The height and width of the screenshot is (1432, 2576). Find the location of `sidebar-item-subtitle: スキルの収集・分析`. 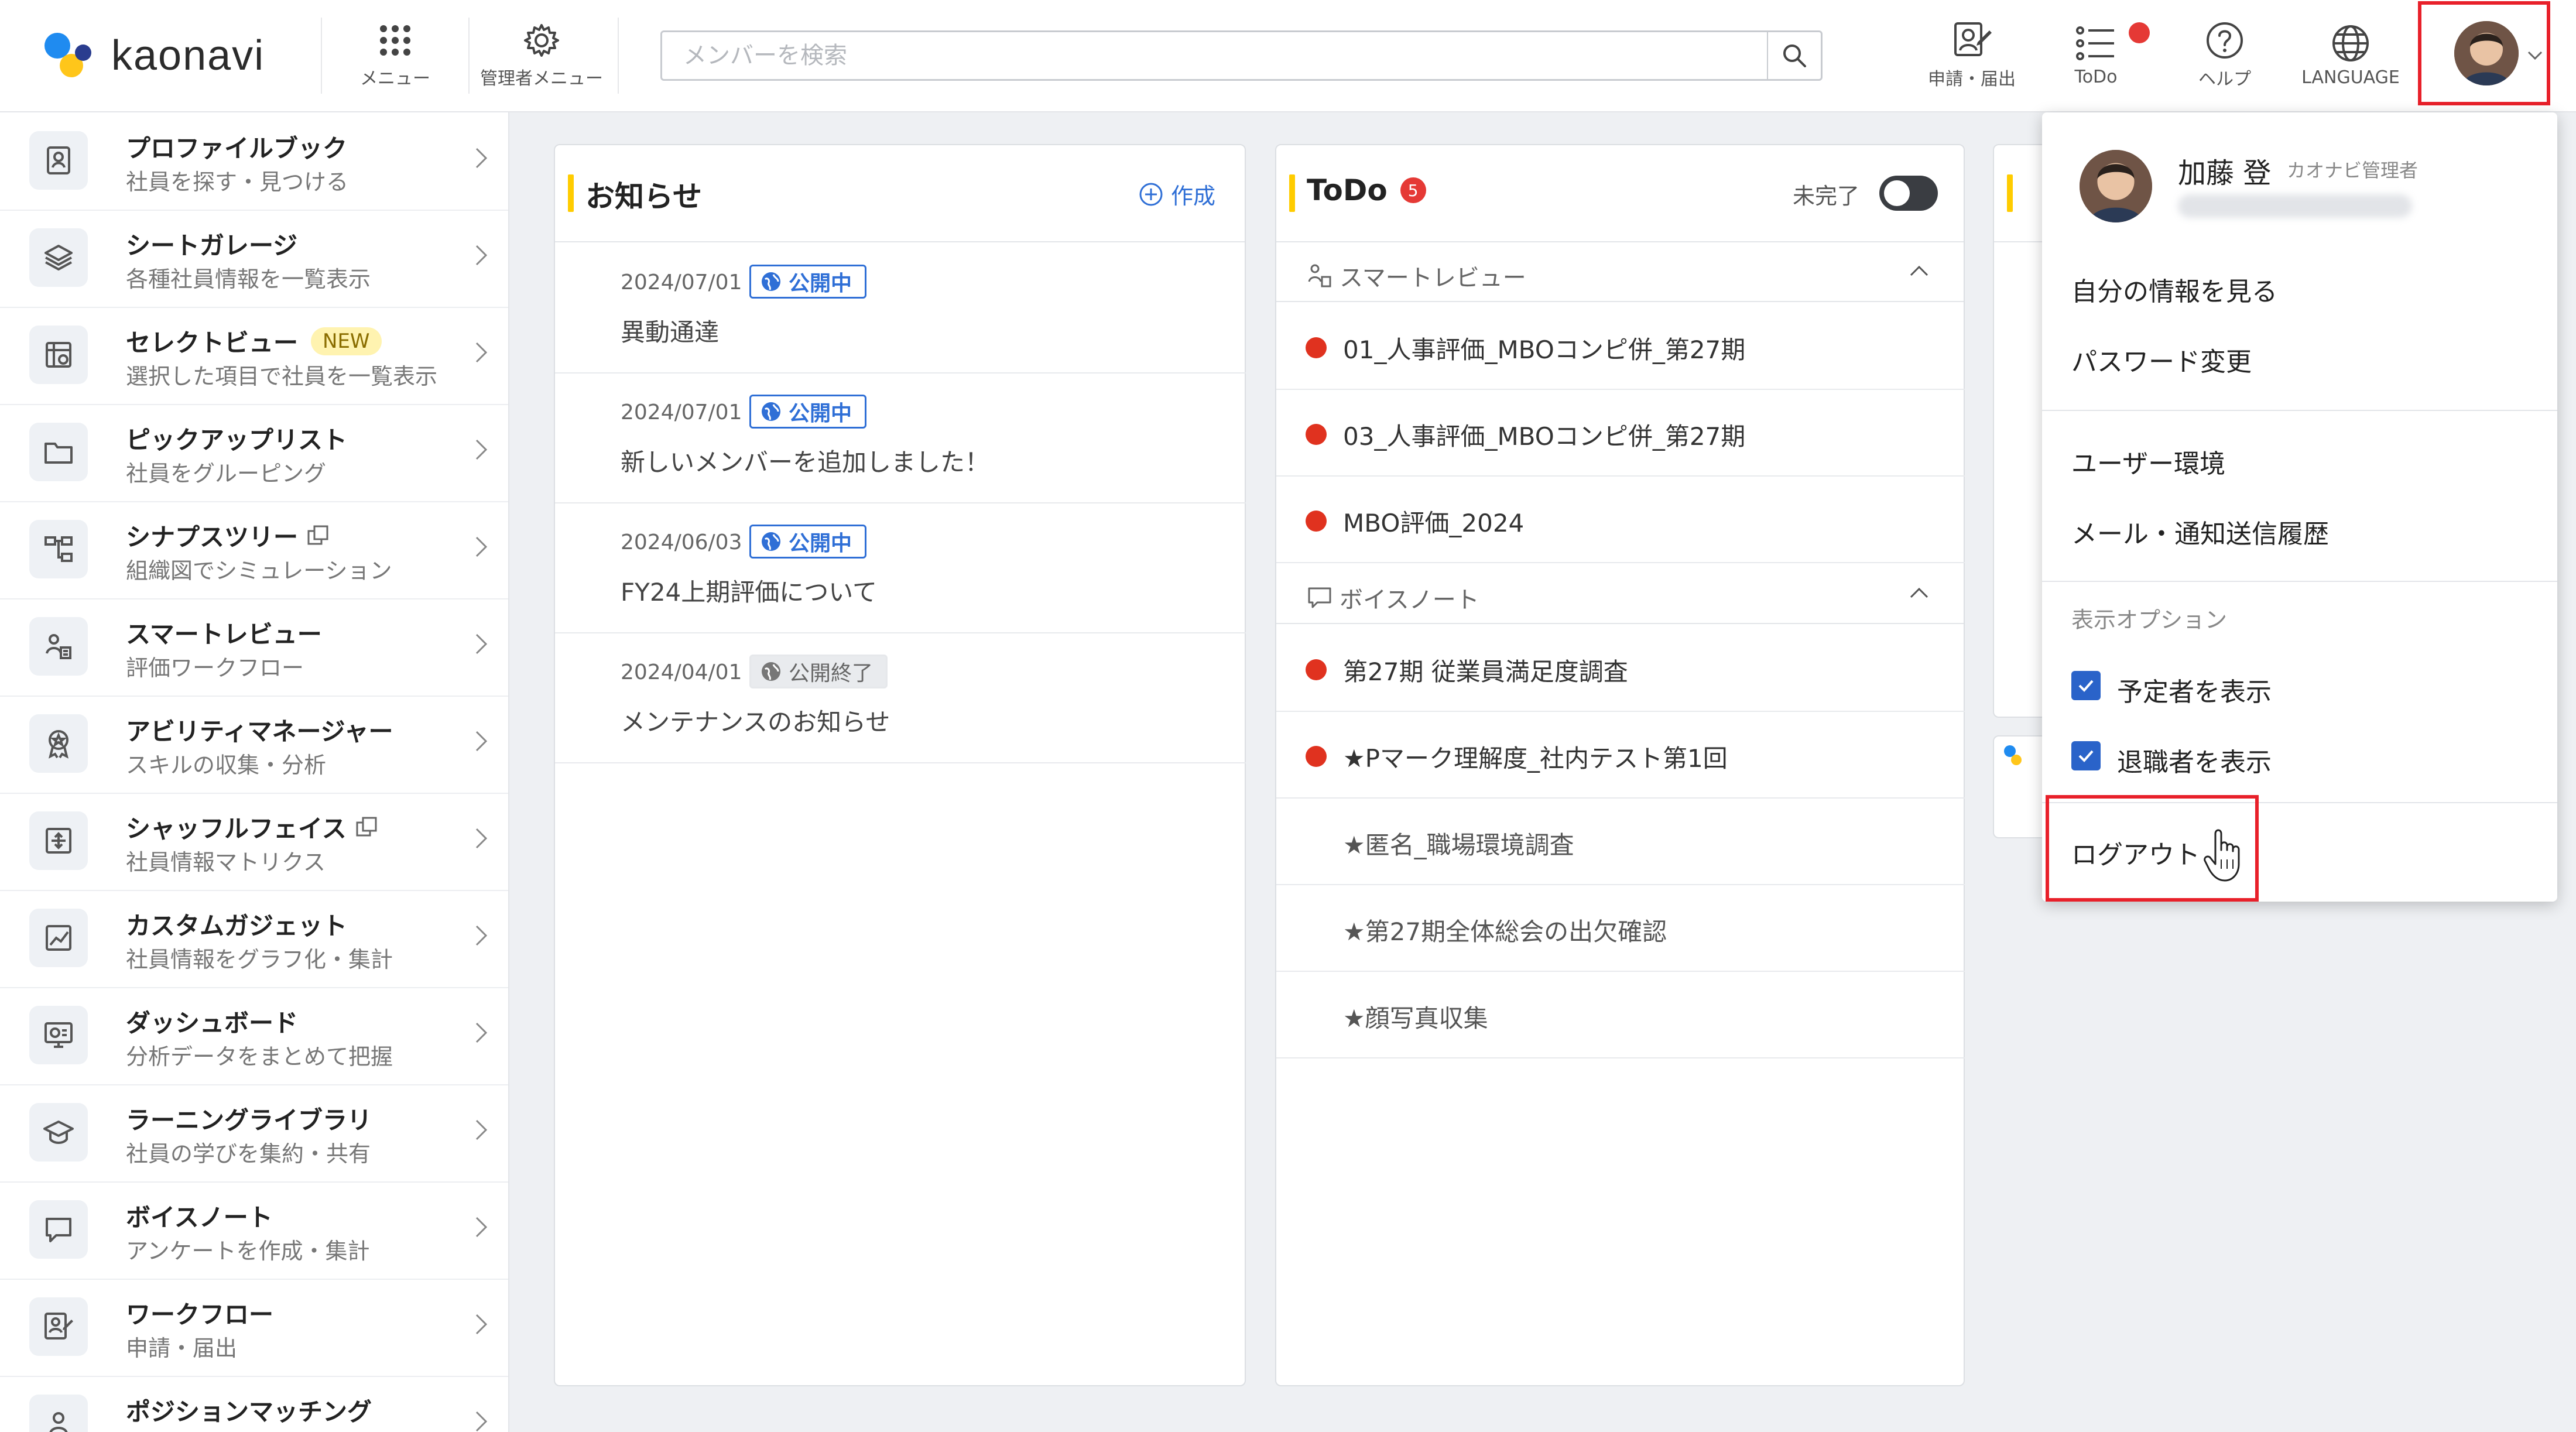

sidebar-item-subtitle: スキルの収集・分析 is located at coordinates (226, 765).